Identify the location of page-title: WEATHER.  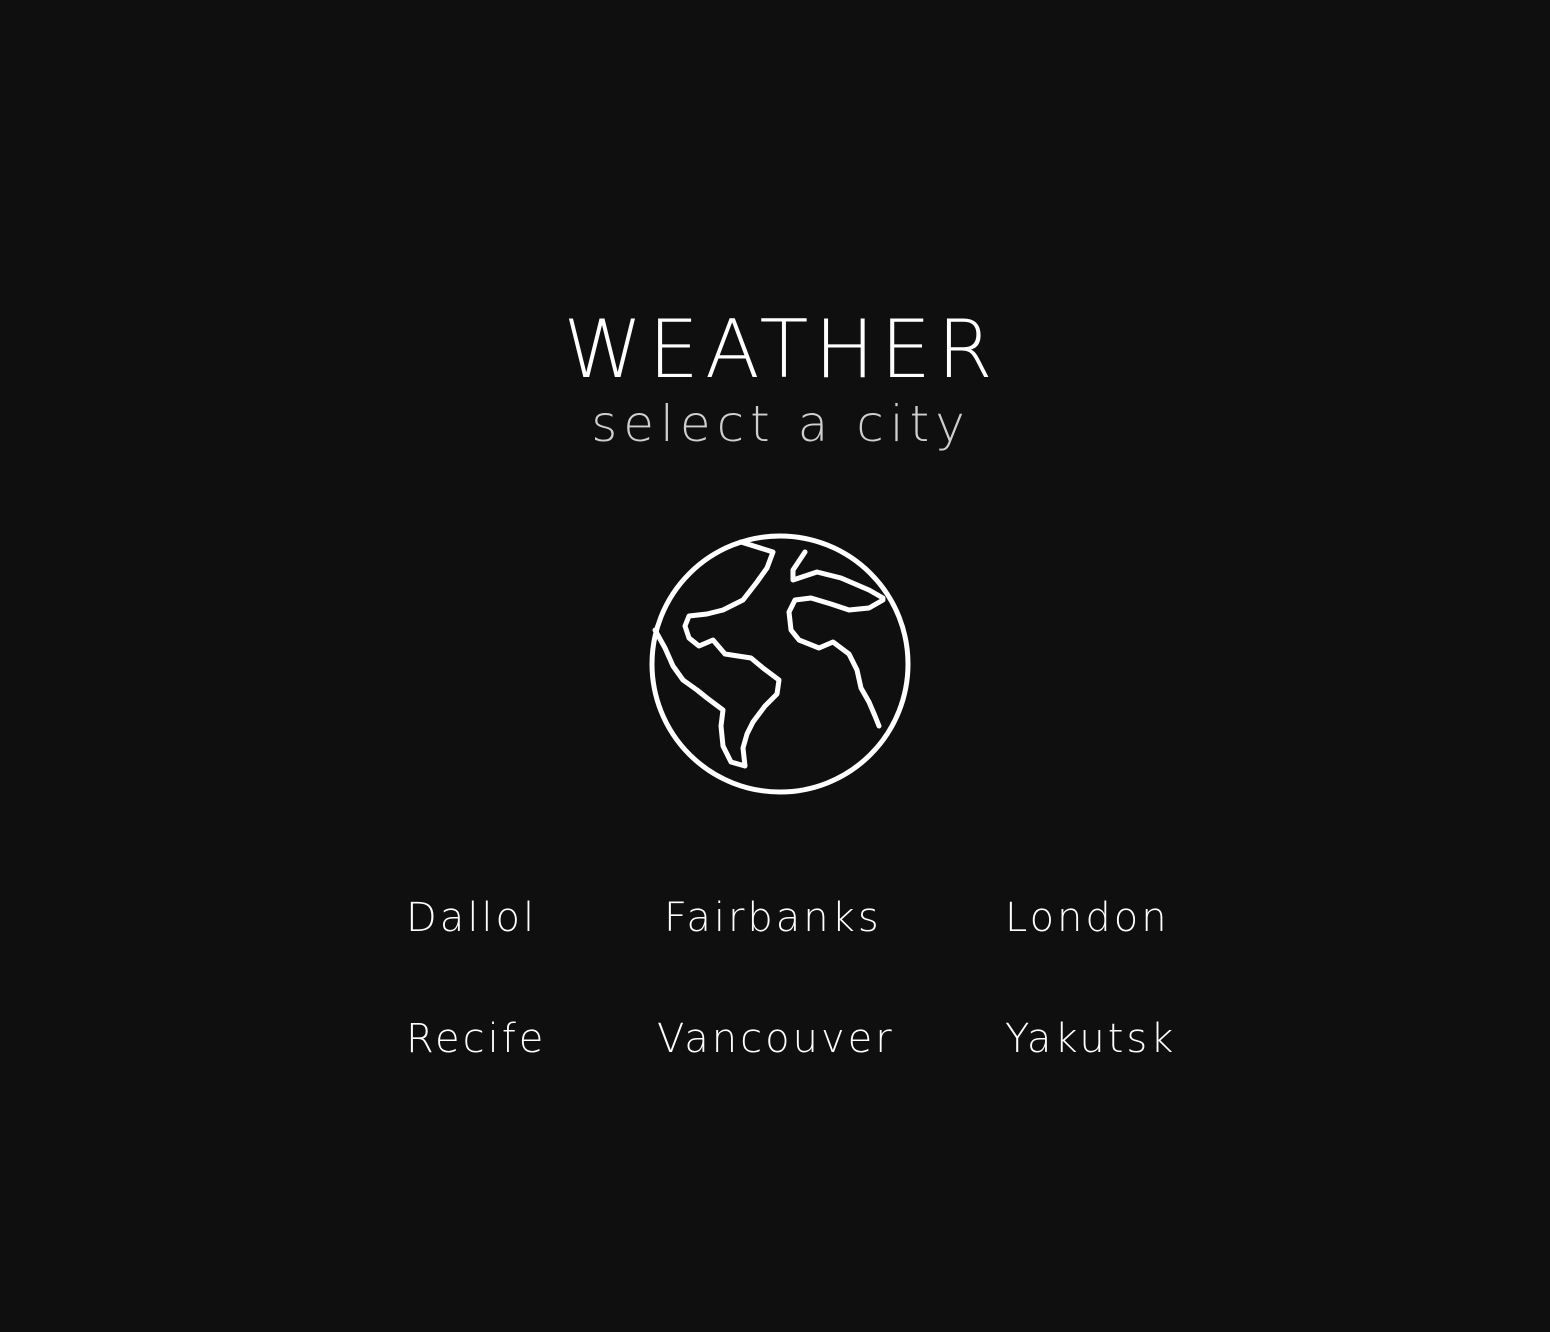
(781, 349).